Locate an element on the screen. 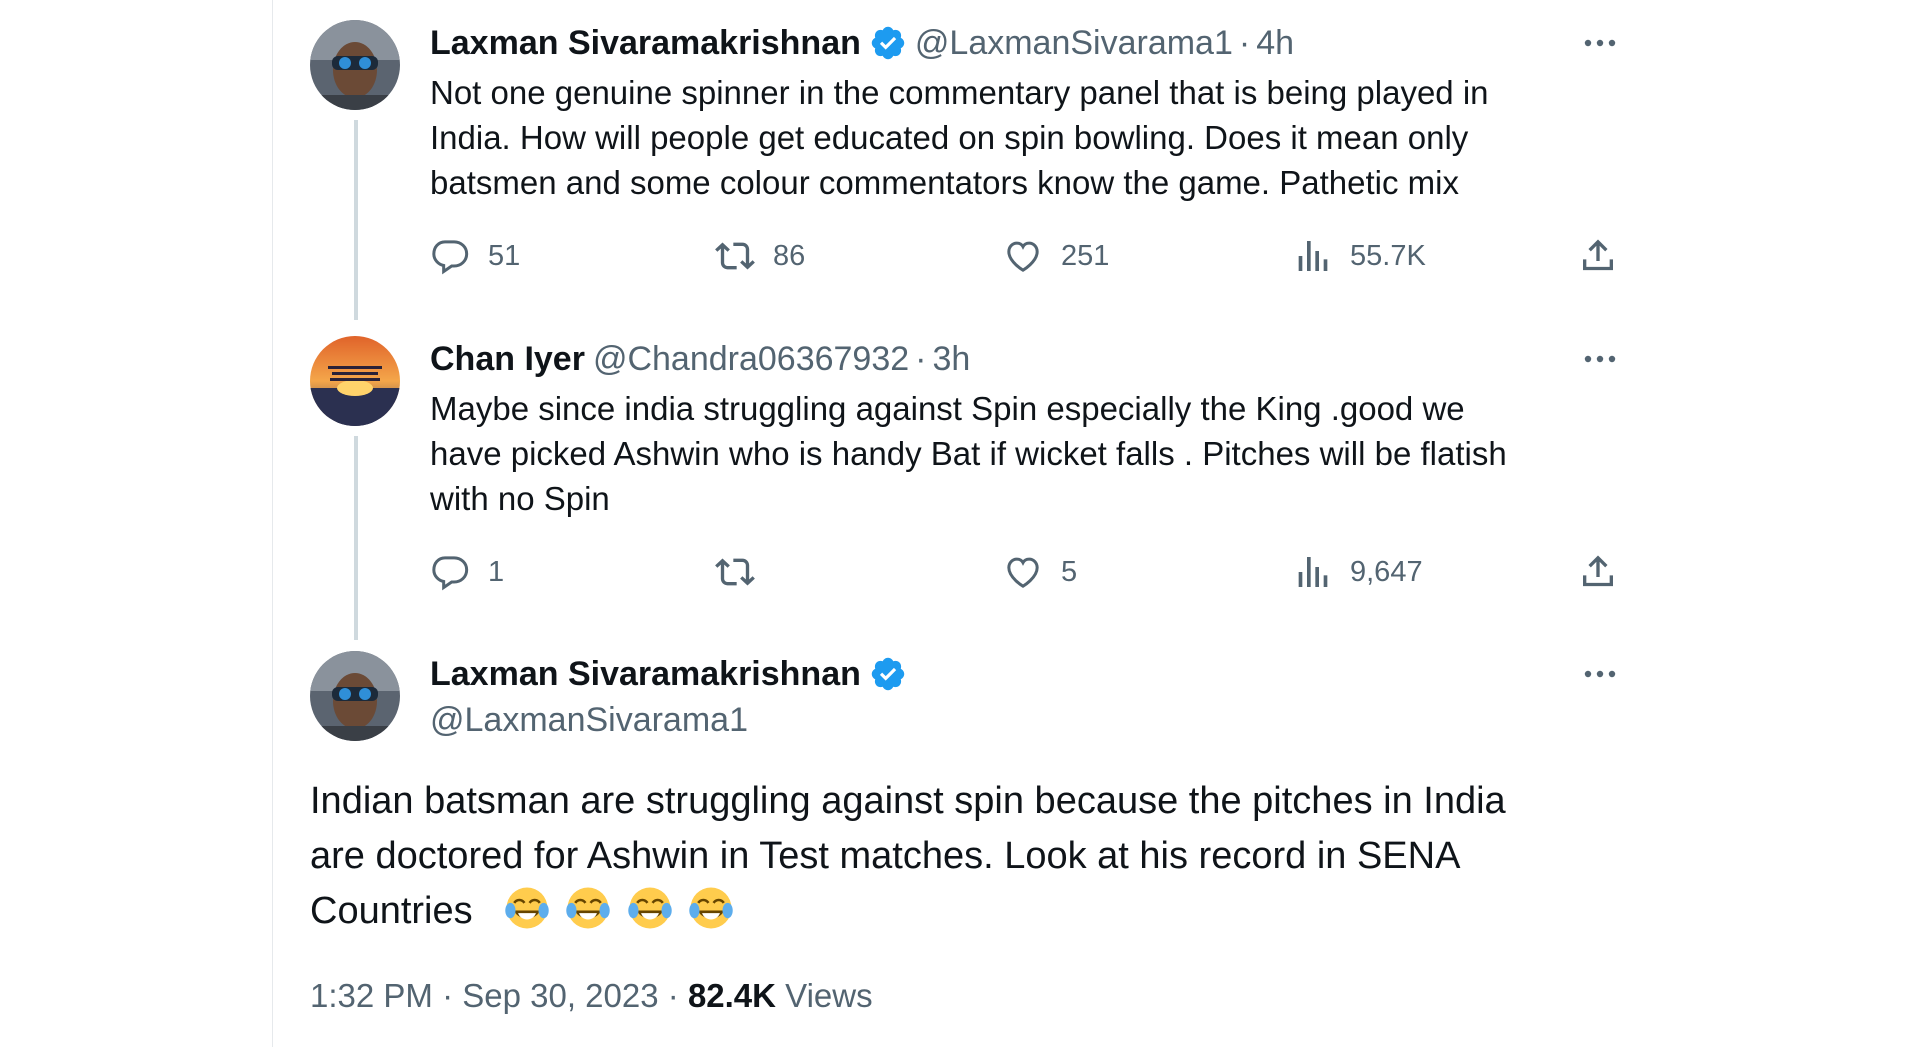 The image size is (1920, 1047). view-count: 9,647 is located at coordinates (1386, 571).